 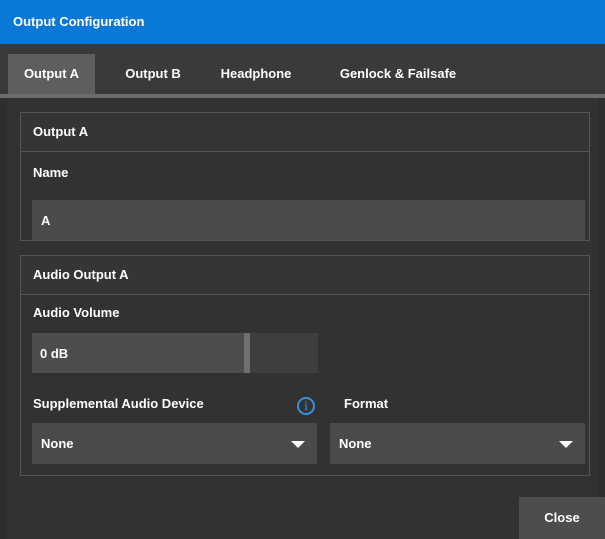 I want to click on format-label: Format, so click(x=366, y=403).